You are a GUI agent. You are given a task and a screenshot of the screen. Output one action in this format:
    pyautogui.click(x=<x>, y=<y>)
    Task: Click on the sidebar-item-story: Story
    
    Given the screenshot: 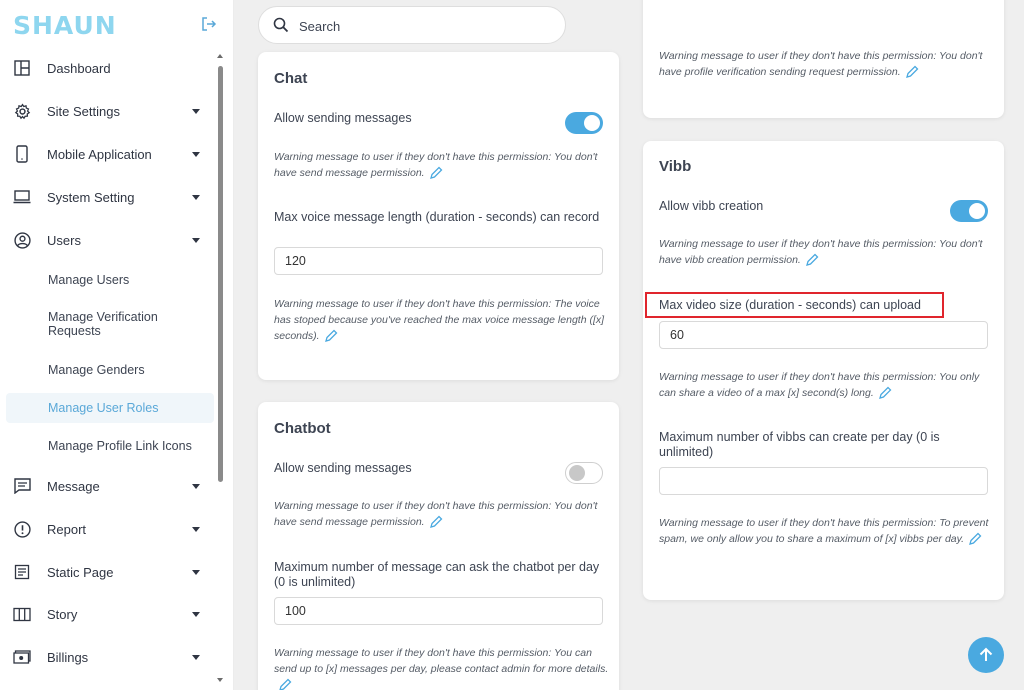 What is the action you would take?
    pyautogui.click(x=108, y=614)
    